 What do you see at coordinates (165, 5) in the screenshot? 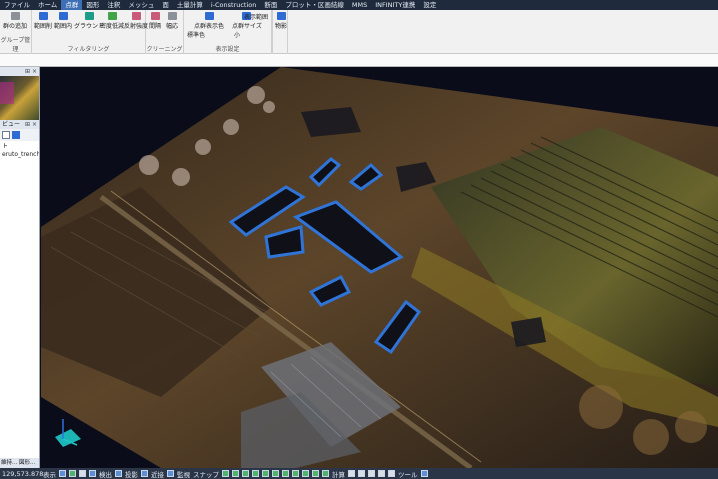
I see `menu-item: 面` at bounding box center [165, 5].